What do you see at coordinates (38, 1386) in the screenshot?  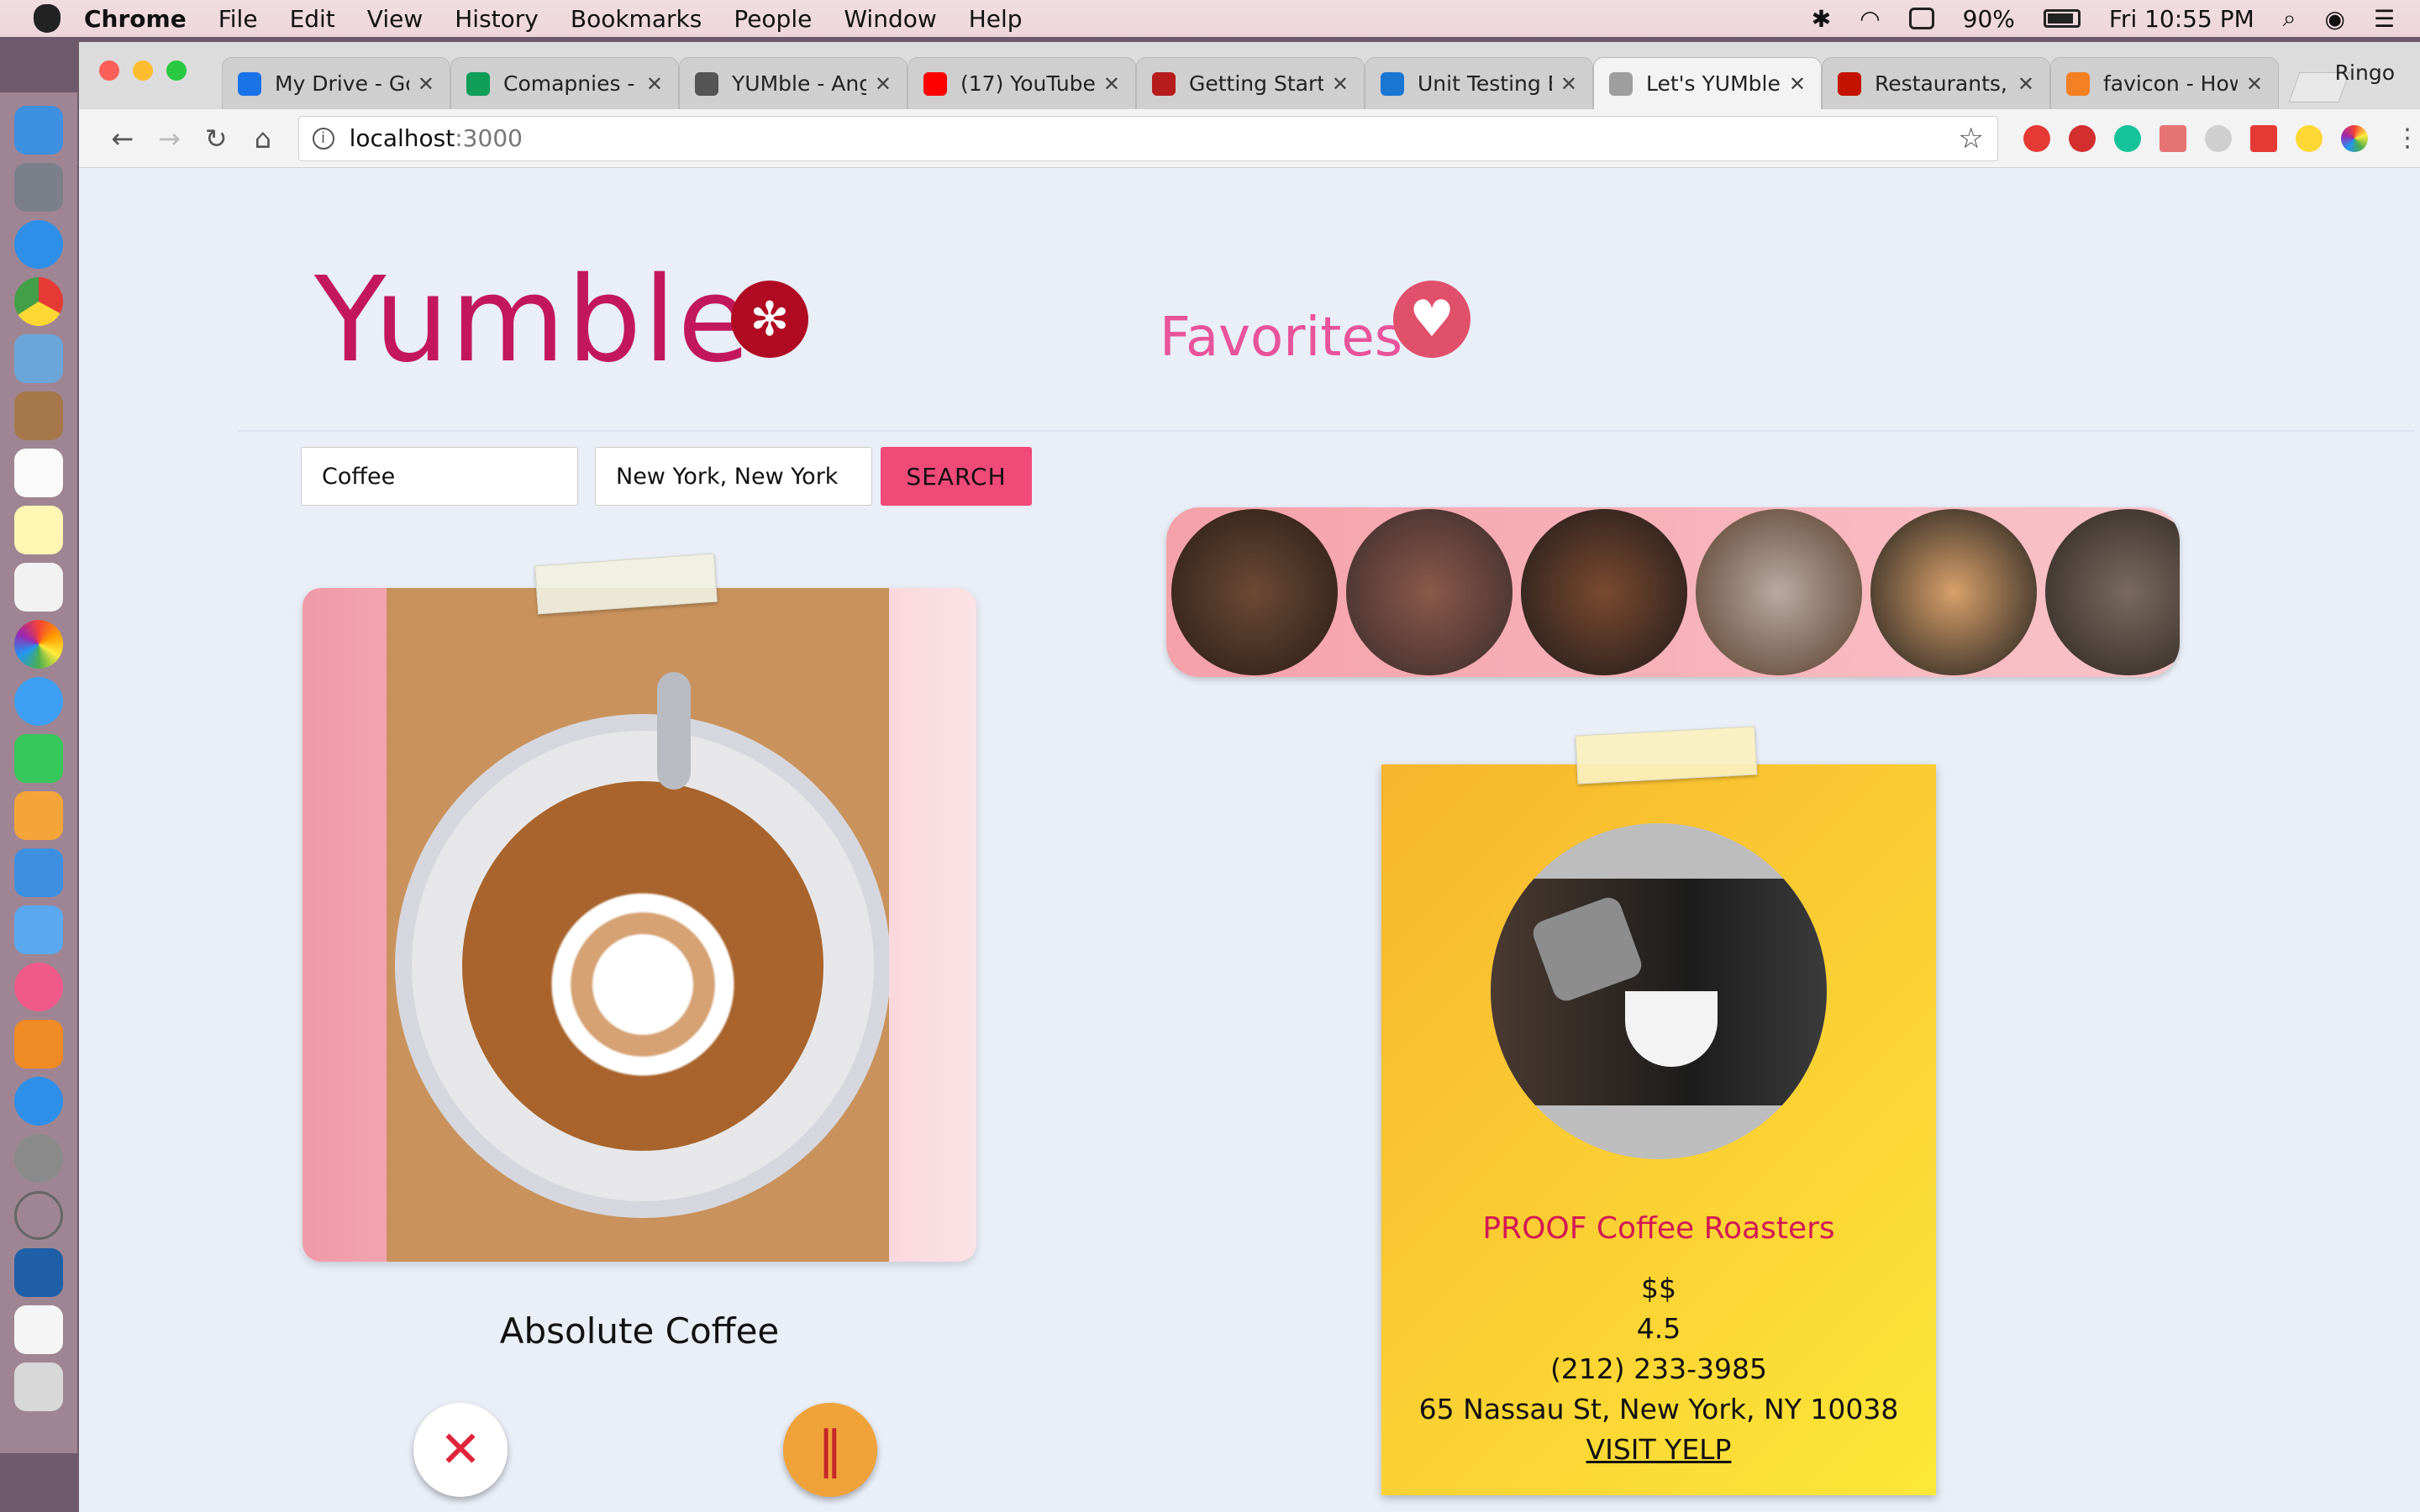 I see `trash-icon` at bounding box center [38, 1386].